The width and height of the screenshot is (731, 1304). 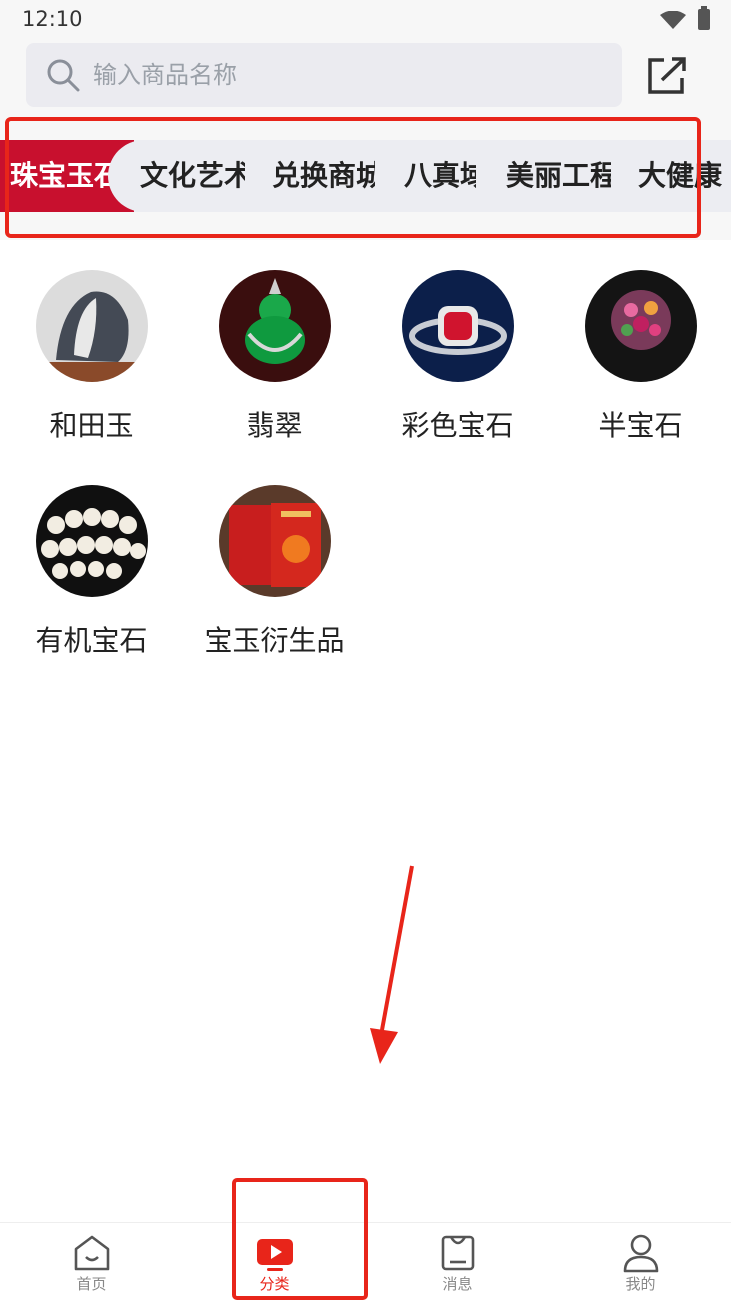 What do you see at coordinates (91, 425) in the screenshot?
I see `category-label: 和田玉` at bounding box center [91, 425].